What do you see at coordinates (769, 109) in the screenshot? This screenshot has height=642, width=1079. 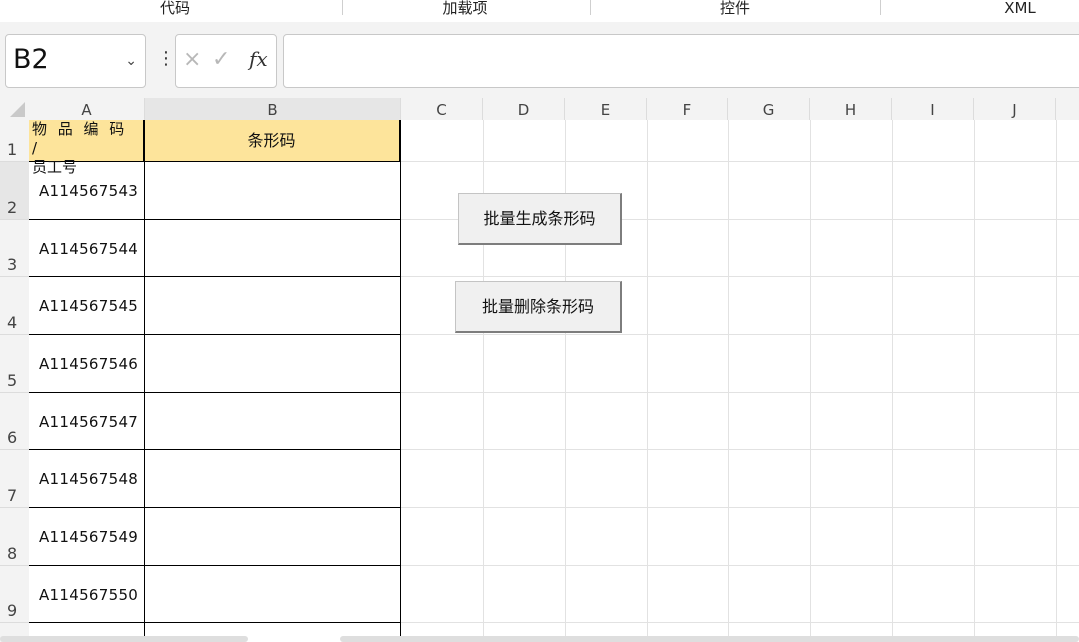 I see `column-header-g: G` at bounding box center [769, 109].